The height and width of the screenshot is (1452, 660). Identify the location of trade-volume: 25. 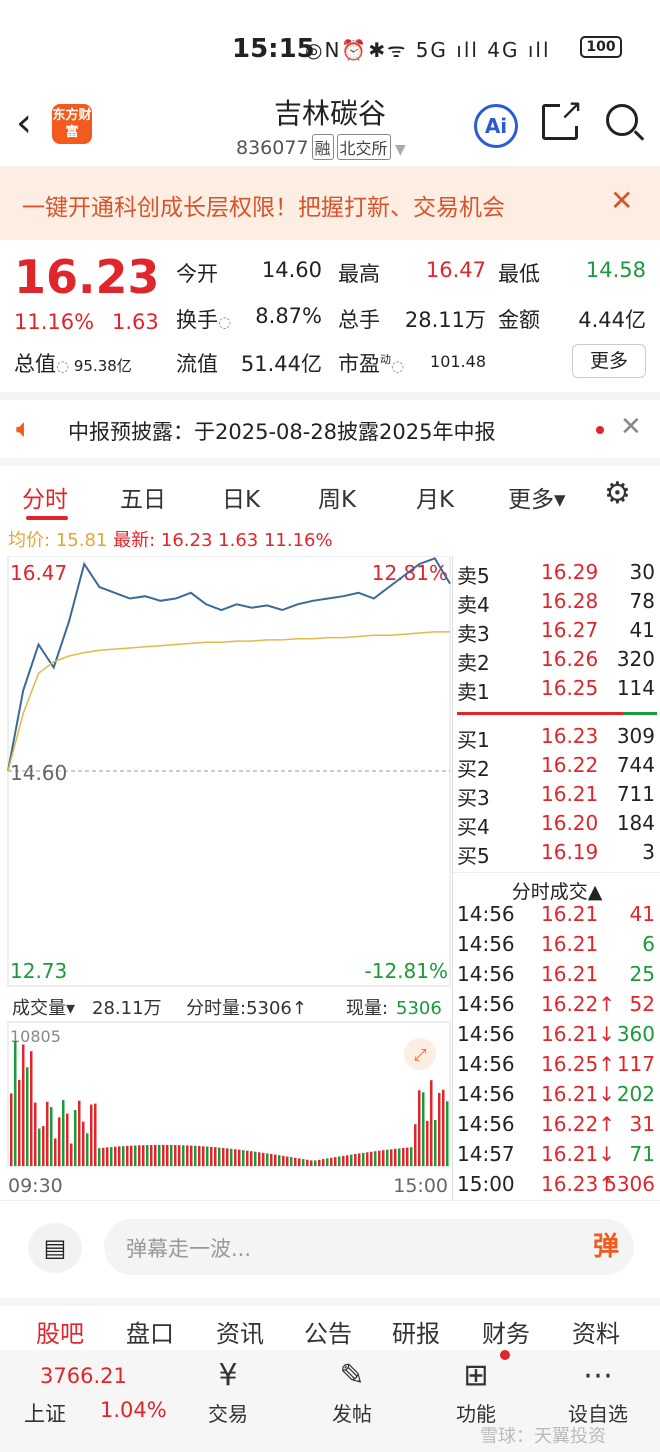
(642, 974).